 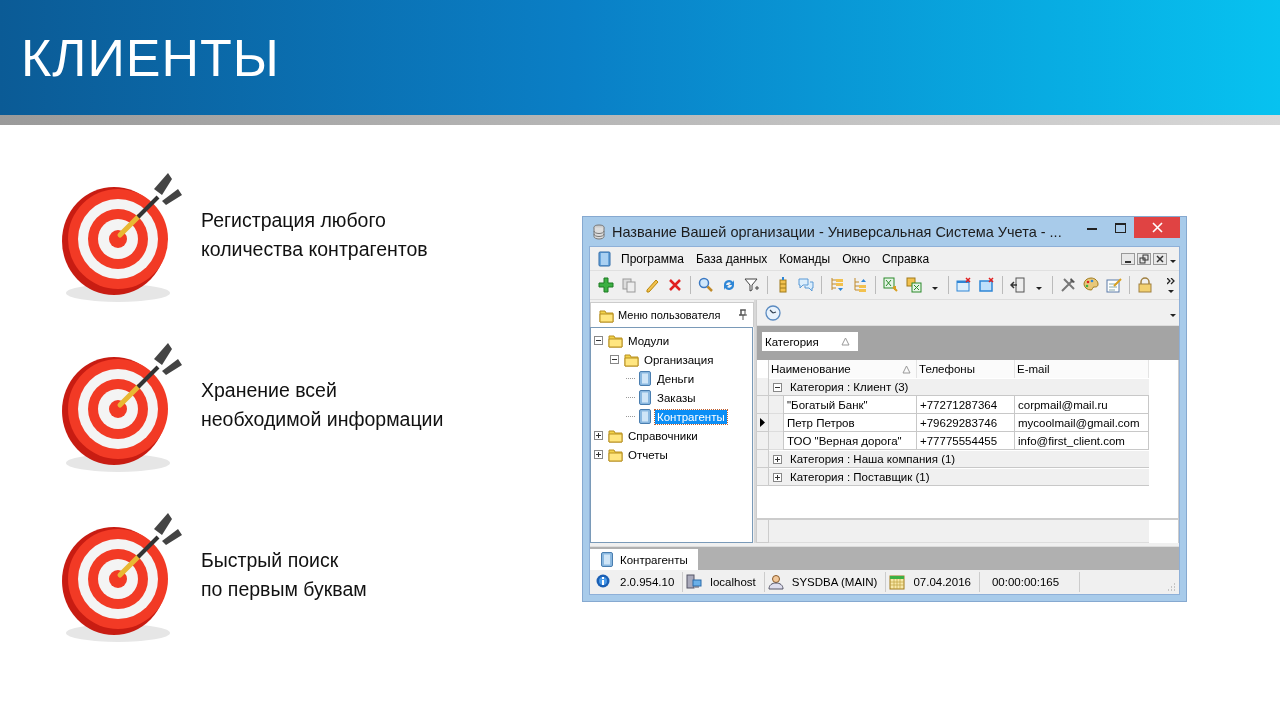 I want to click on table-cell: Петр Петров, so click(x=850, y=423).